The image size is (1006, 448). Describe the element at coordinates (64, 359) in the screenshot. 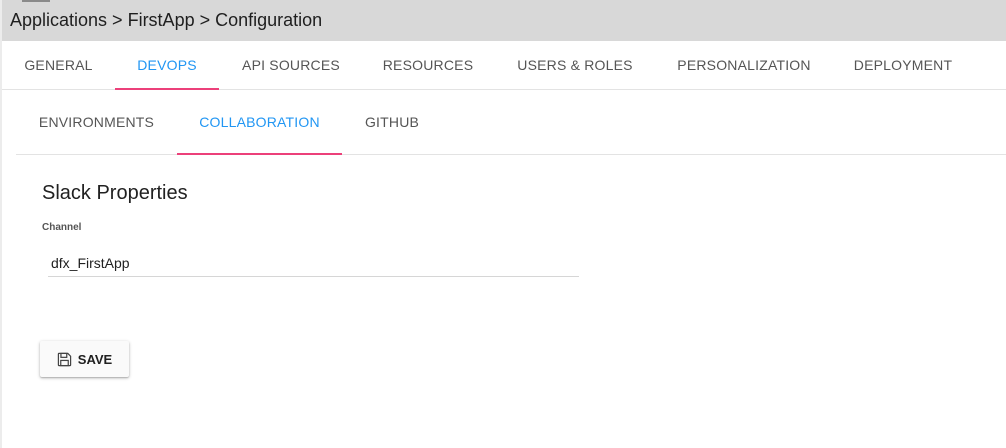

I see `floppy-disk-icon` at that location.